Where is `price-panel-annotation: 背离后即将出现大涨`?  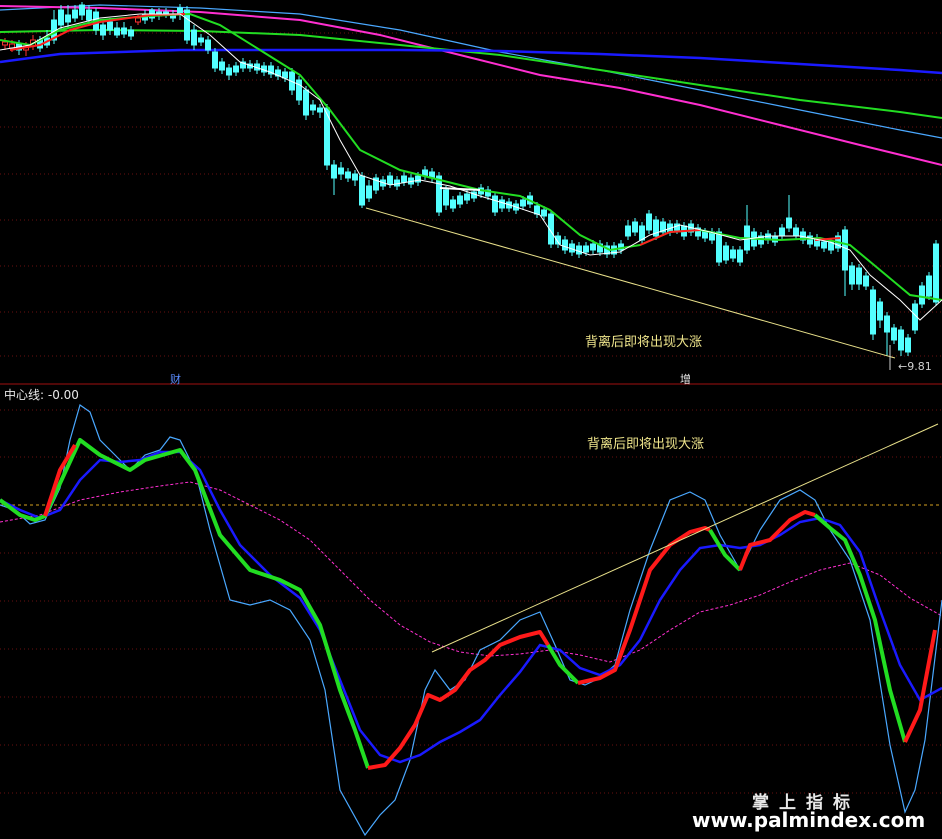 price-panel-annotation: 背离后即将出现大涨 is located at coordinates (644, 342).